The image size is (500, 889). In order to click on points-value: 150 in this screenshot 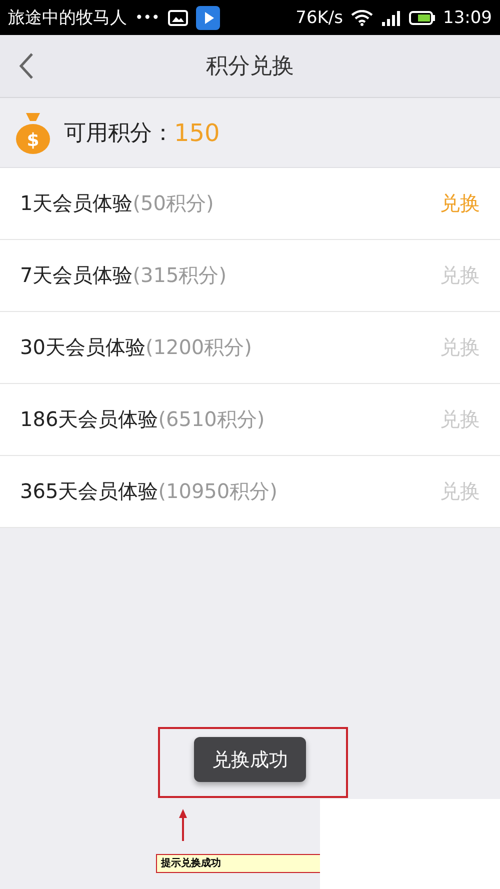, I will do `click(197, 132)`.